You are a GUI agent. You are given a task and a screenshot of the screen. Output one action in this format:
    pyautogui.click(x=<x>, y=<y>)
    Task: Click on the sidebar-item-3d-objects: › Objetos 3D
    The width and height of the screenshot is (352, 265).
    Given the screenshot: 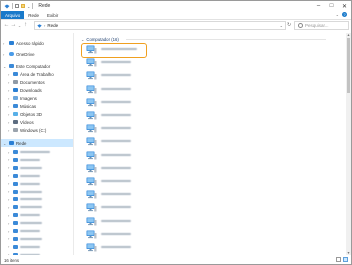 What is the action you would take?
    pyautogui.click(x=37, y=114)
    